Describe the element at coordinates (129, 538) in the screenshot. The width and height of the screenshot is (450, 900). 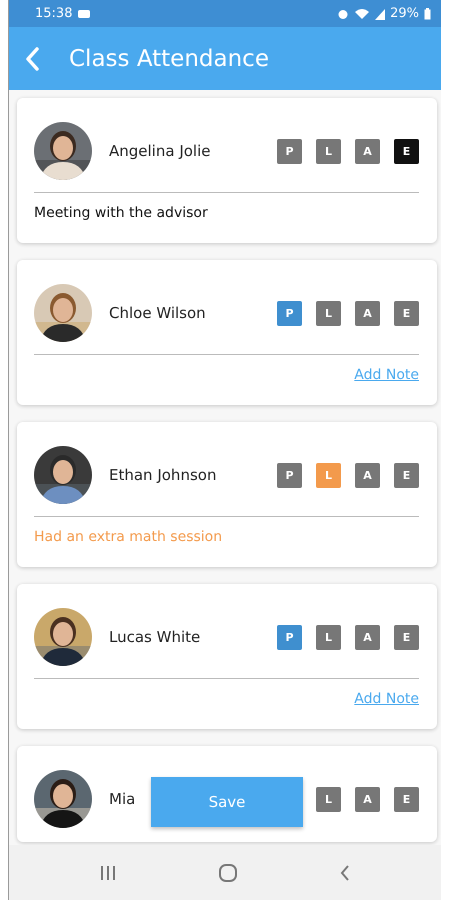
I see `note-text: Had an extra math session` at that location.